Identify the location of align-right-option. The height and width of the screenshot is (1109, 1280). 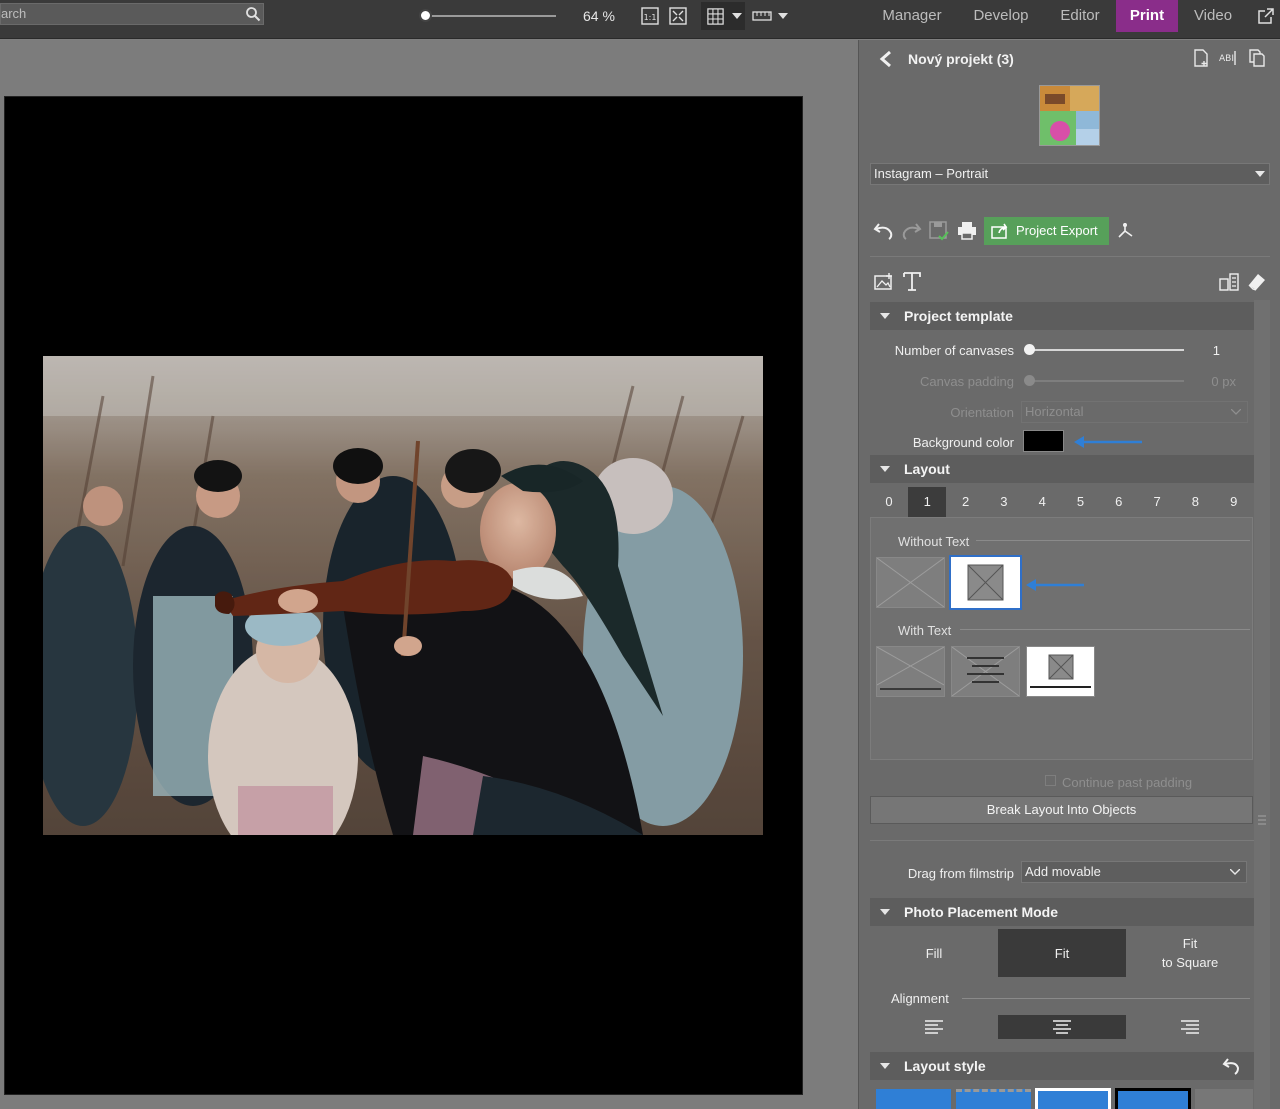
(1190, 1027).